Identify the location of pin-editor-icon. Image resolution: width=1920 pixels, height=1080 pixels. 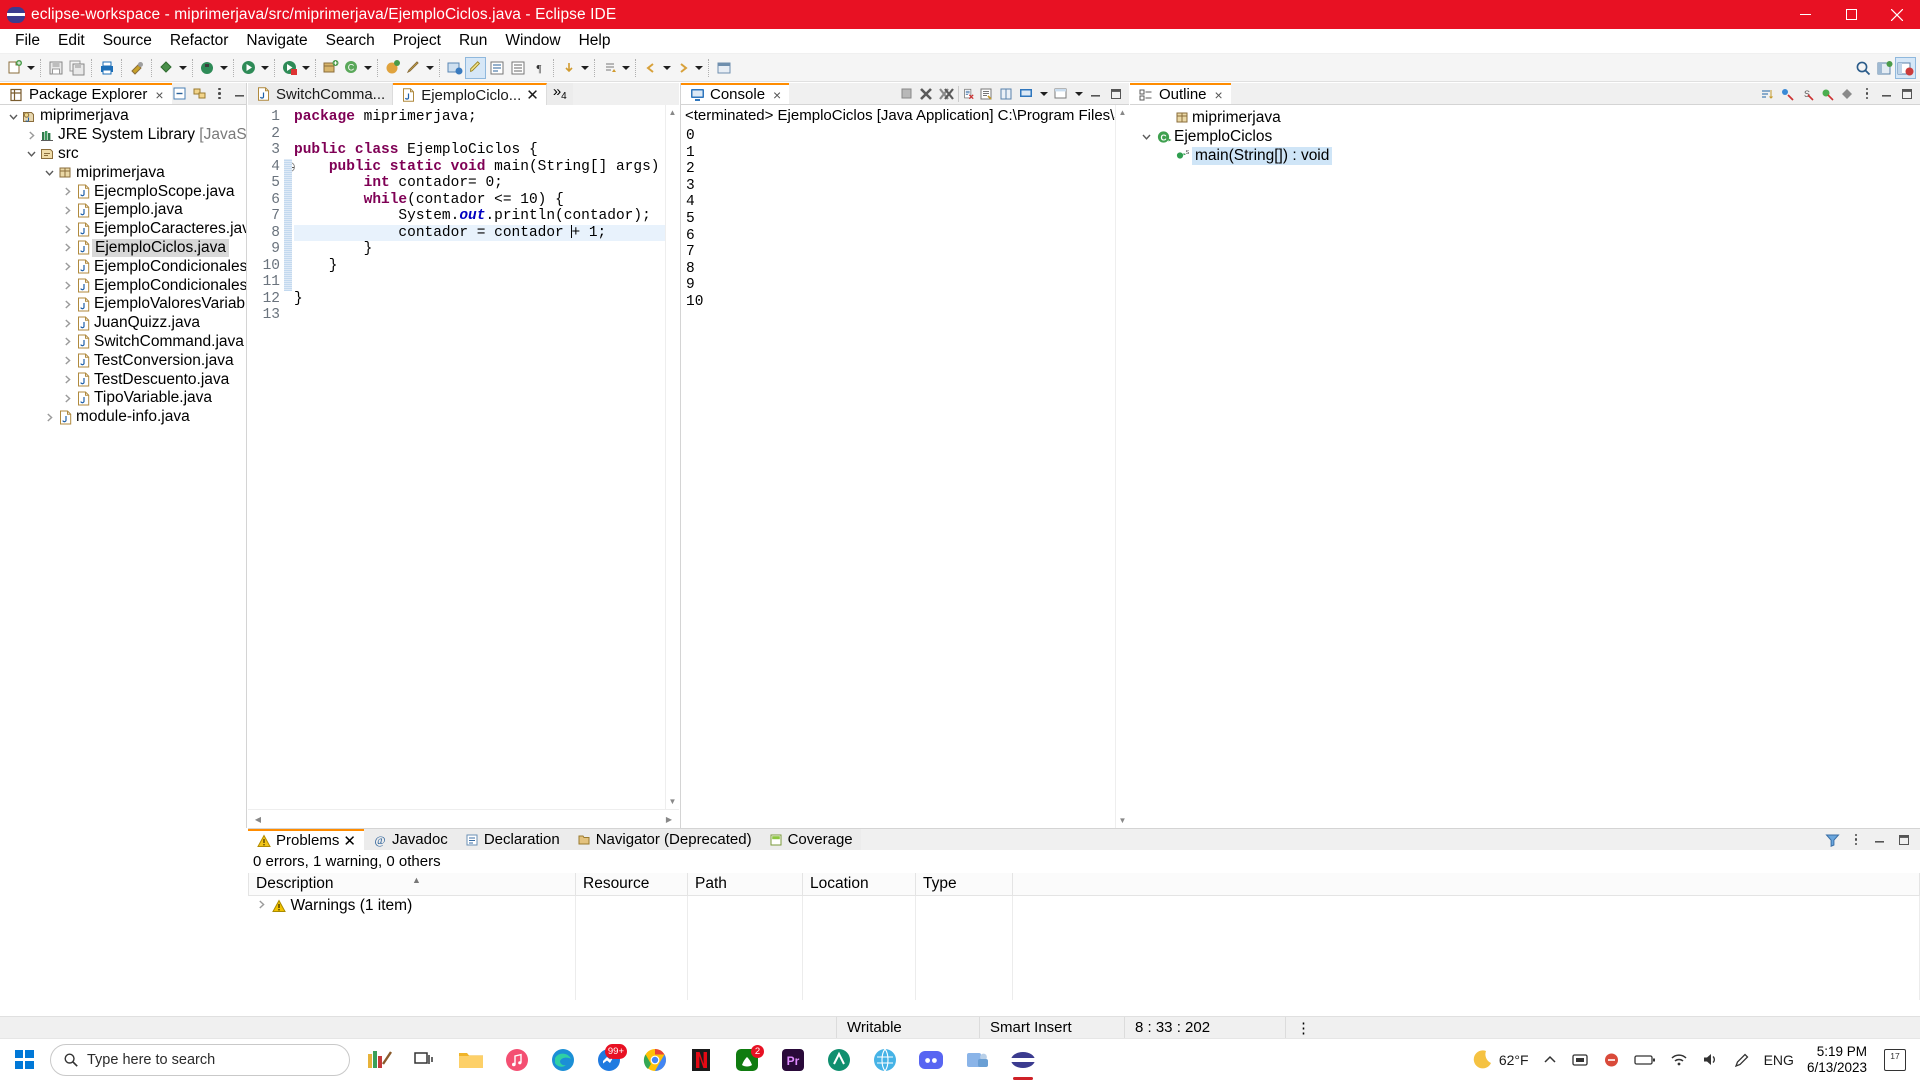
(723, 68).